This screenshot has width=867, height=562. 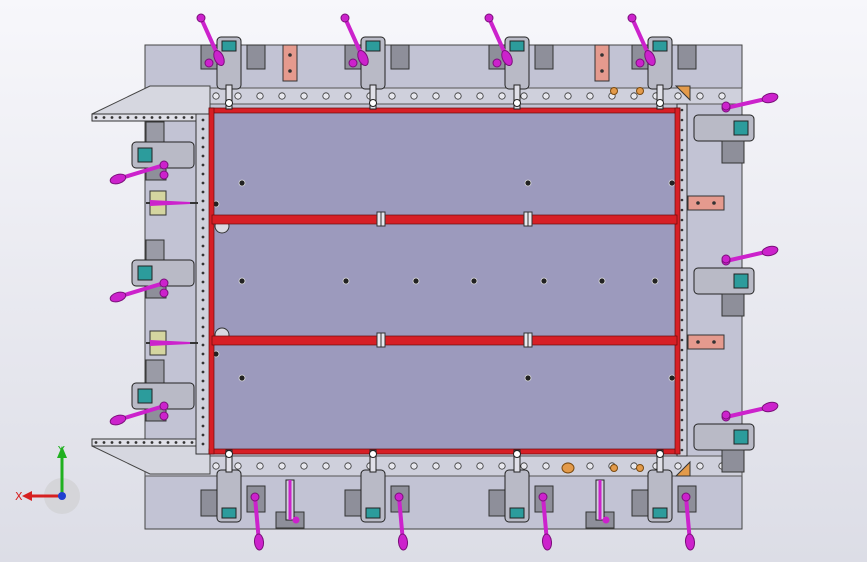 I want to click on axis-triad: Y X, so click(x=47, y=479).